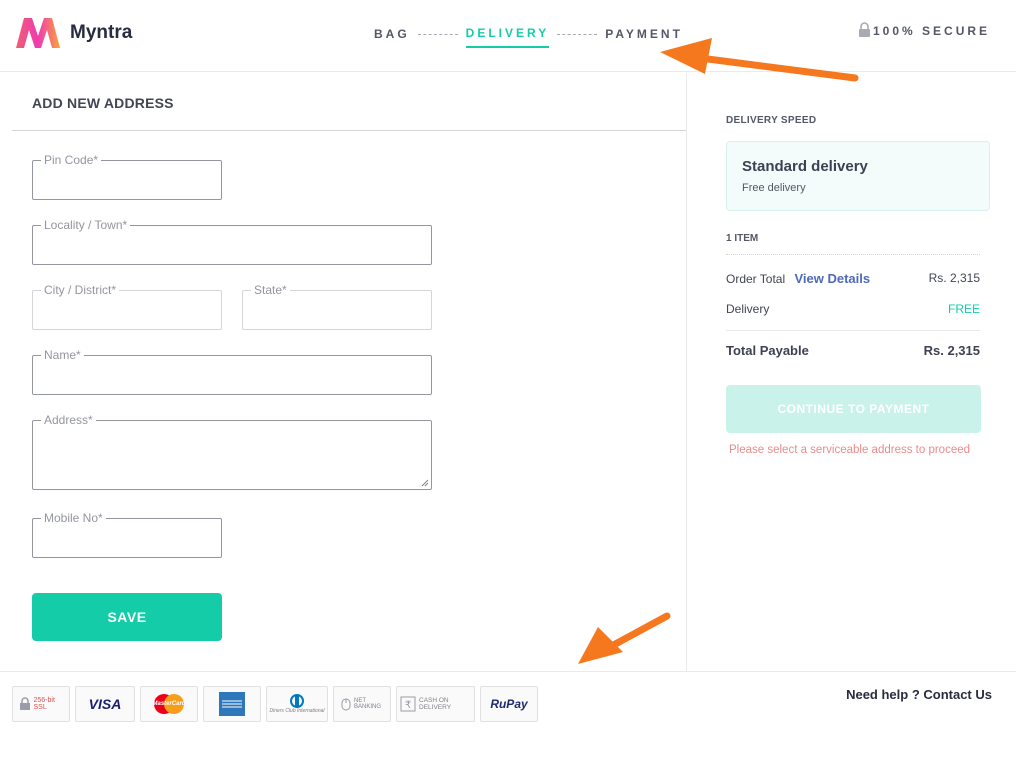 The width and height of the screenshot is (1016, 761). I want to click on order-total-row: Order Total View Details Rs. 2,315, so click(853, 278).